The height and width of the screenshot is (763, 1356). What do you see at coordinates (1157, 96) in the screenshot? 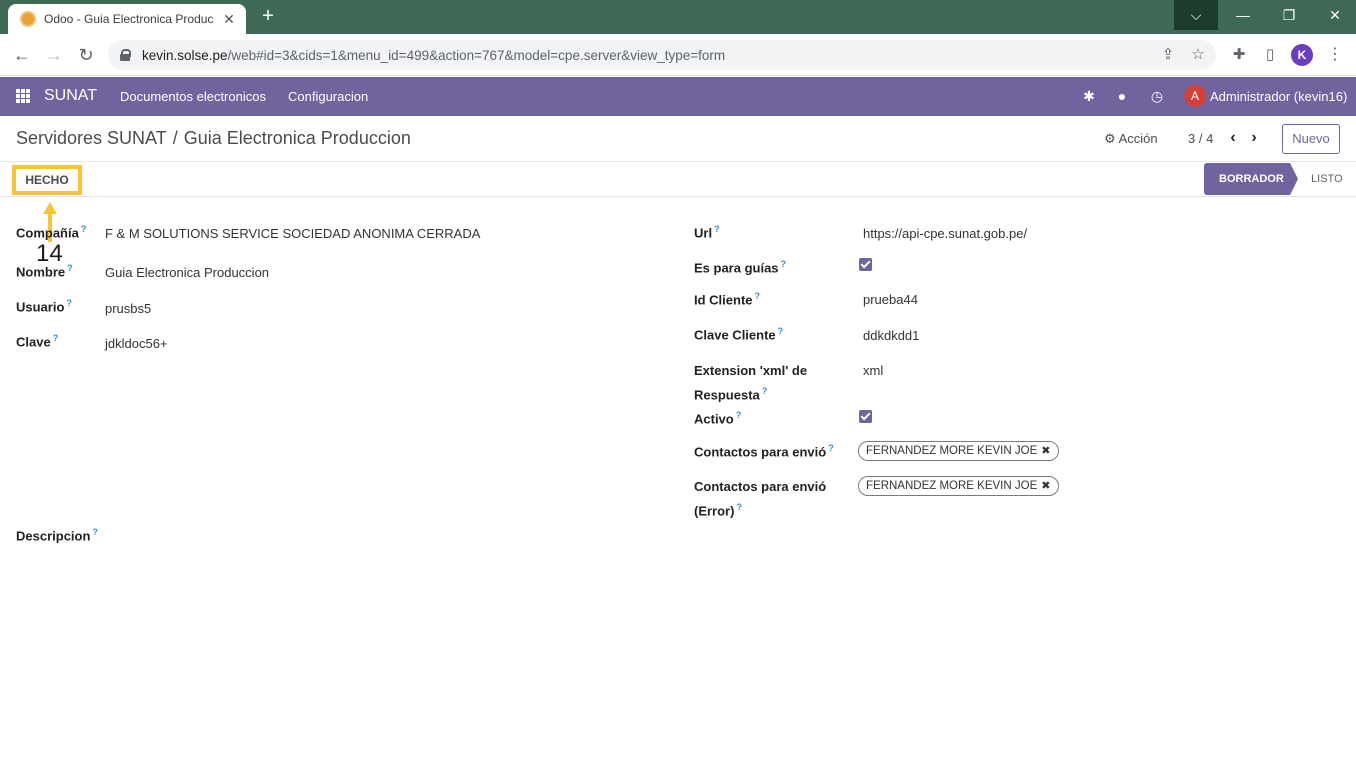
I see `activity-clock-icon: ◷` at bounding box center [1157, 96].